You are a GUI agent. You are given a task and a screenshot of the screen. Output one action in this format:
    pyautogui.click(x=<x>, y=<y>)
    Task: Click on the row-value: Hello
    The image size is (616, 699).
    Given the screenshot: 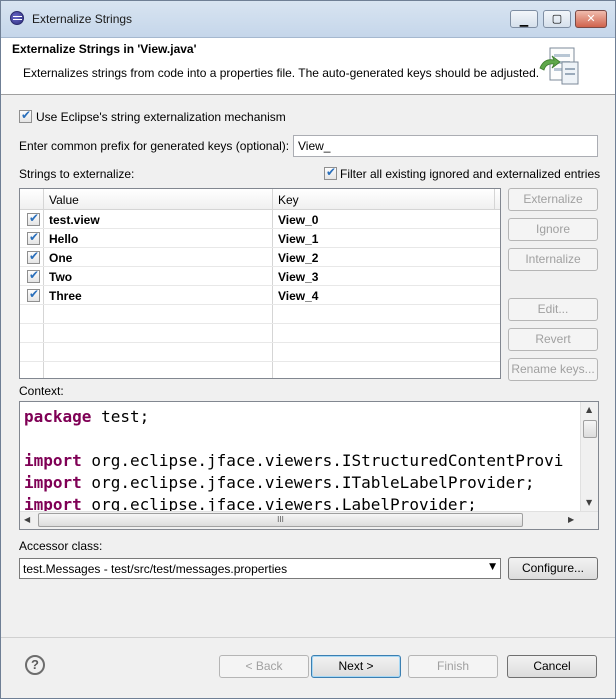 What is the action you would take?
    pyautogui.click(x=64, y=239)
    